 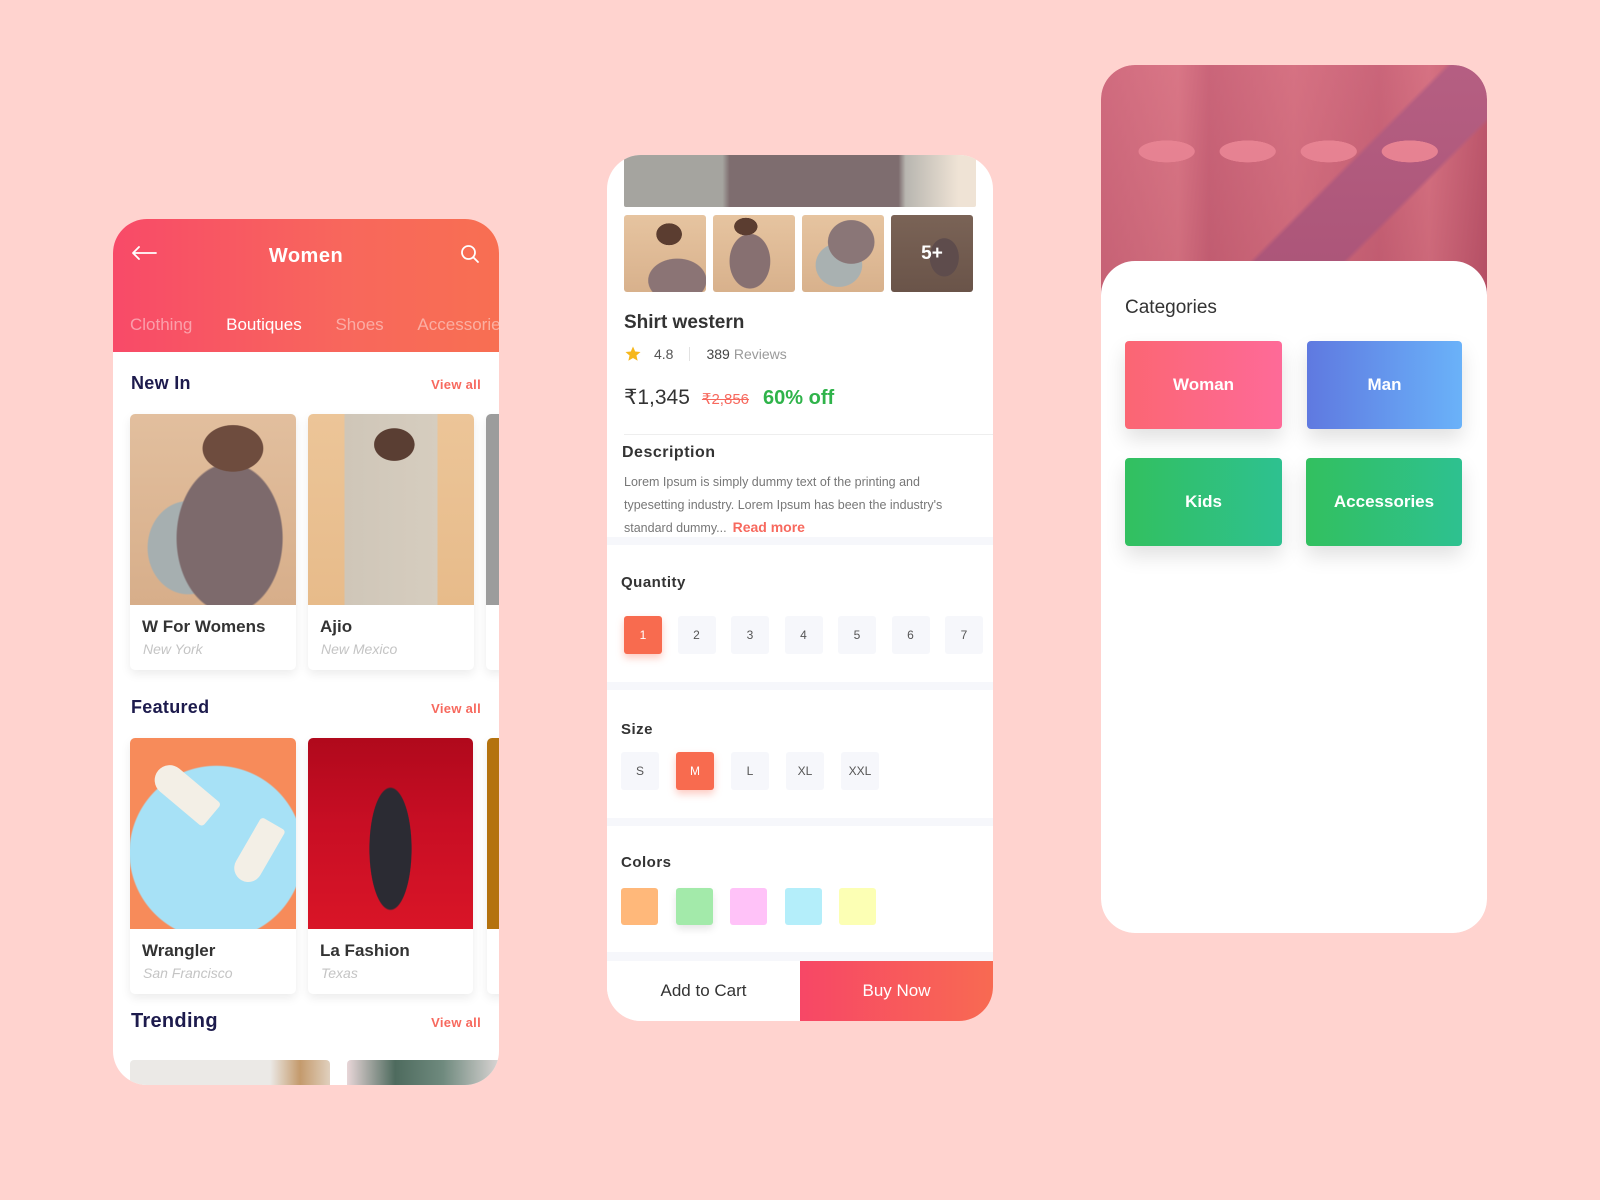 I want to click on categories-title: Categories, so click(x=1171, y=307).